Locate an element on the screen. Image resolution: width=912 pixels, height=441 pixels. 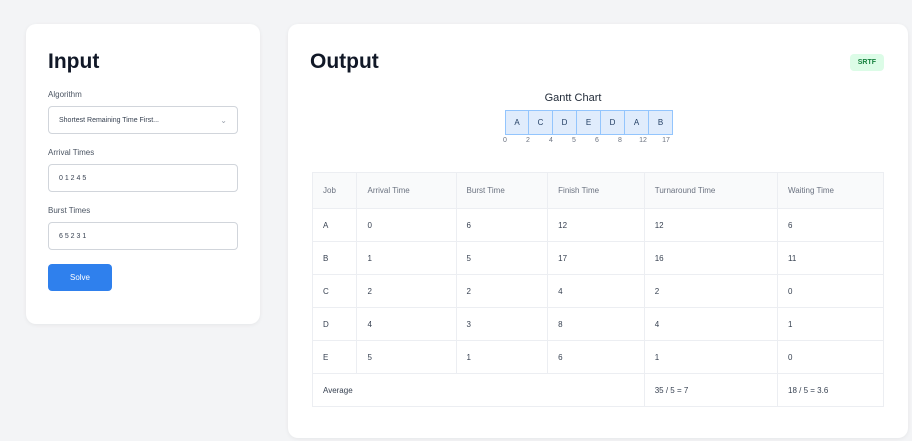
table-row: C22420 is located at coordinates (597, 291).